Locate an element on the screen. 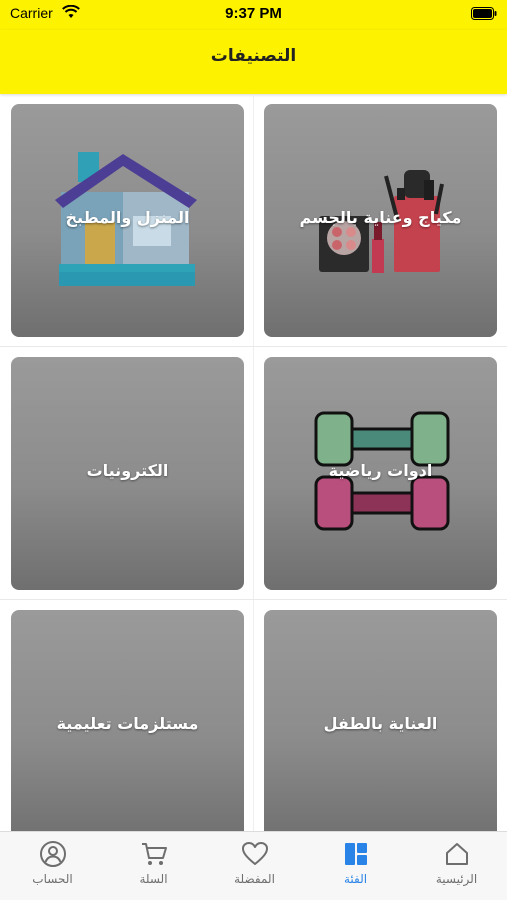  category-card-makeup: مكياج وعناية بالجسم is located at coordinates (380, 220).